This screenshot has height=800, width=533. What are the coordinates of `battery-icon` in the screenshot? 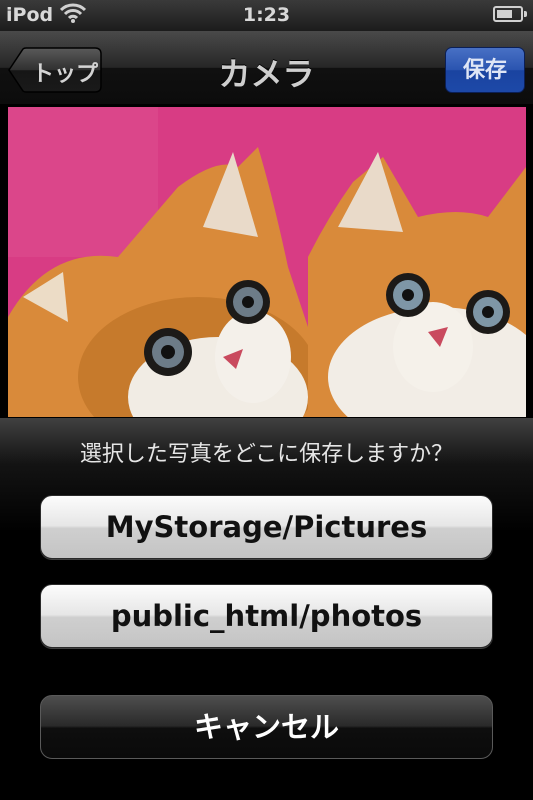 It's located at (510, 14).